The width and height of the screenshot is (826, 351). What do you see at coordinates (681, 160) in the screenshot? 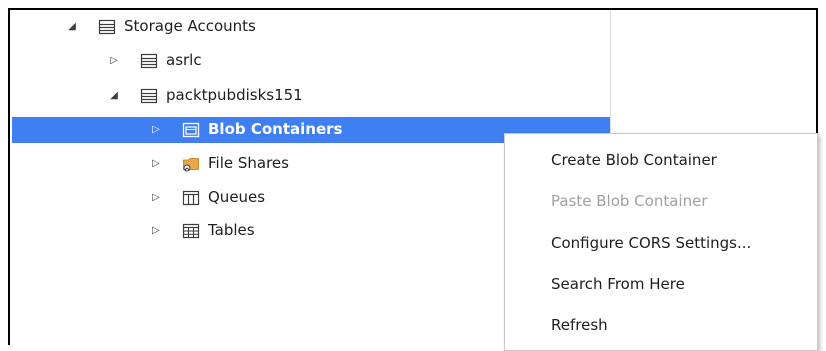
I see `menu-item-create-blob-container: Create Blob Container` at bounding box center [681, 160].